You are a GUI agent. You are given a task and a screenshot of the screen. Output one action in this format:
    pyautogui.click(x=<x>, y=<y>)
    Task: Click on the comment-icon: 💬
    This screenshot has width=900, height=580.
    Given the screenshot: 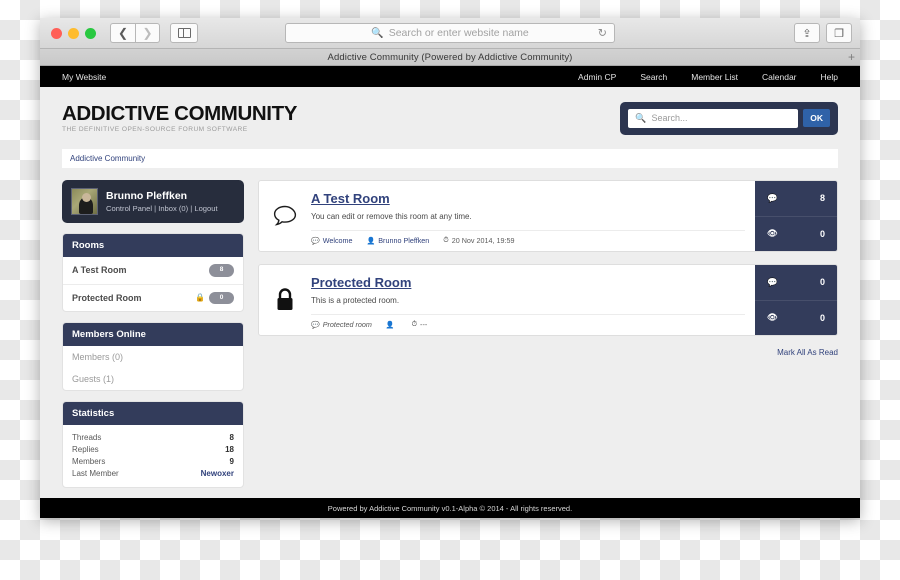 What is the action you would take?
    pyautogui.click(x=315, y=241)
    